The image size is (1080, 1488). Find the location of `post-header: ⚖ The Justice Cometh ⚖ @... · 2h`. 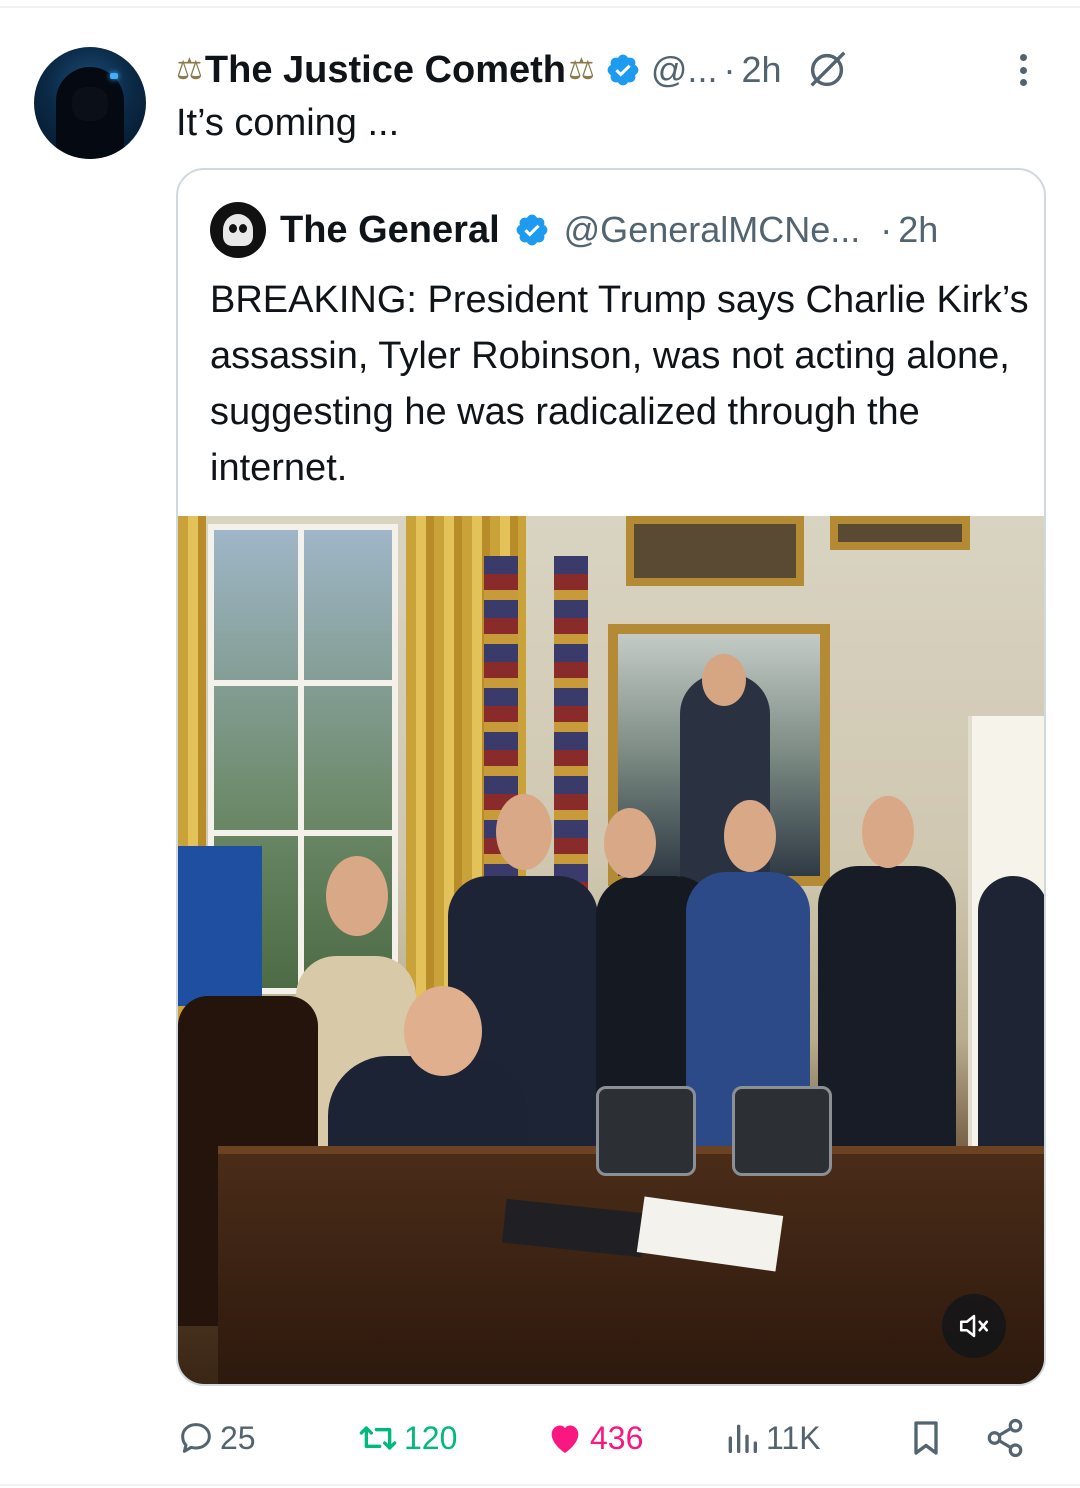

post-header: ⚖ The Justice Cometh ⚖ @... · 2h is located at coordinates (513, 70).